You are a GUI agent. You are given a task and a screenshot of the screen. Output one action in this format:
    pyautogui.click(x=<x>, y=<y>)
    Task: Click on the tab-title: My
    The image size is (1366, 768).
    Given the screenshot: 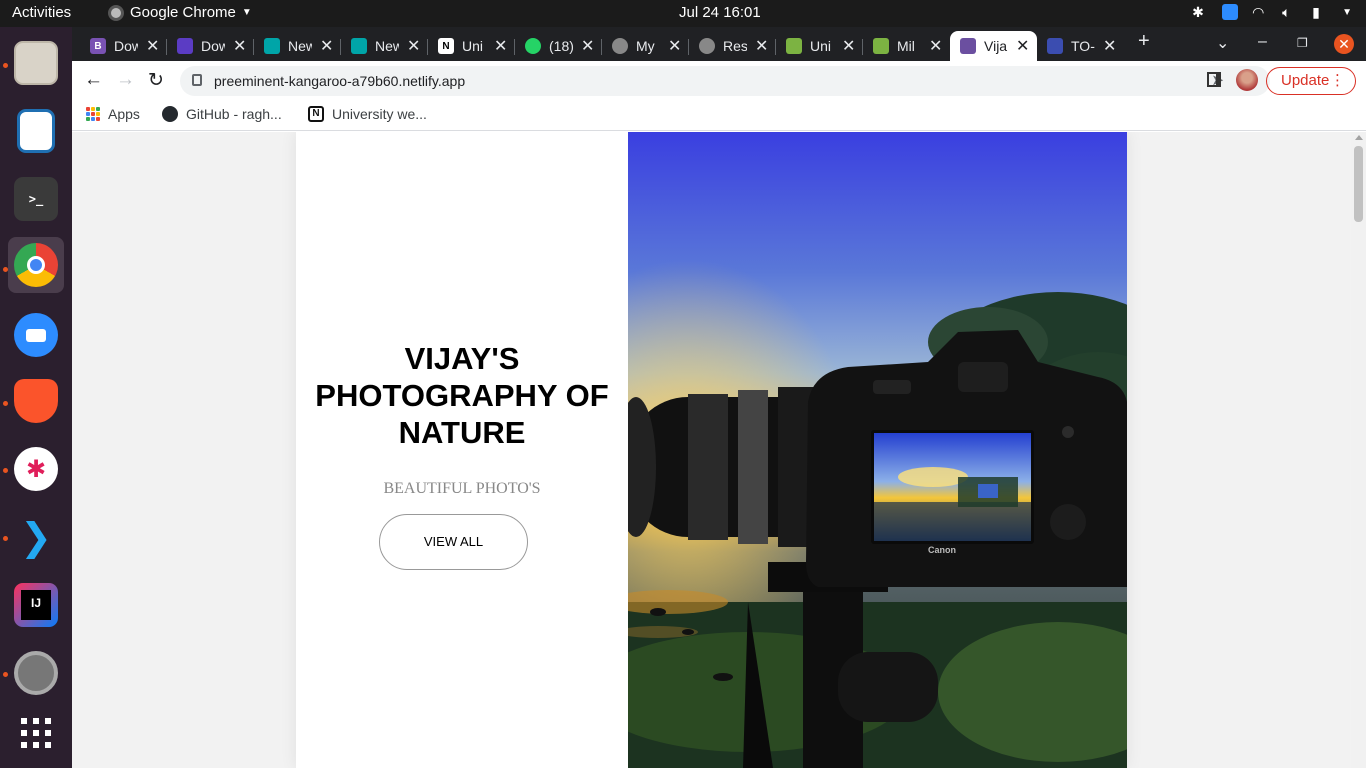 What is the action you would take?
    pyautogui.click(x=645, y=46)
    